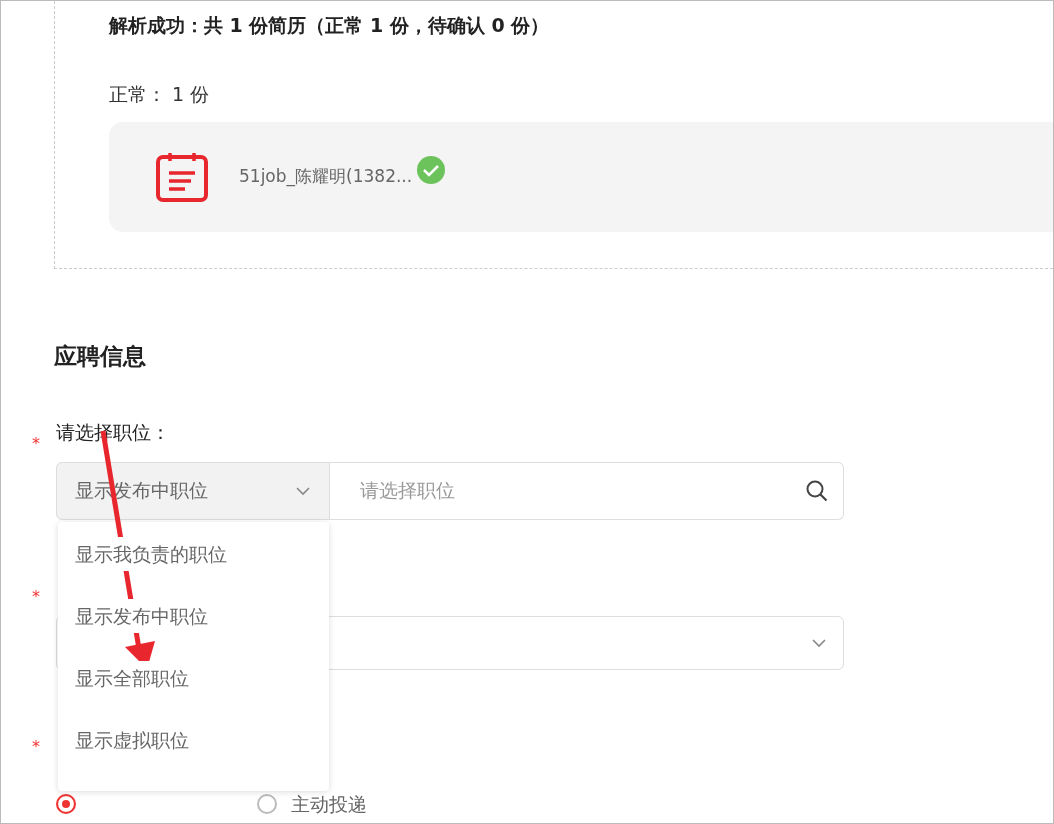  I want to click on radio-label: 主动投递, so click(329, 804).